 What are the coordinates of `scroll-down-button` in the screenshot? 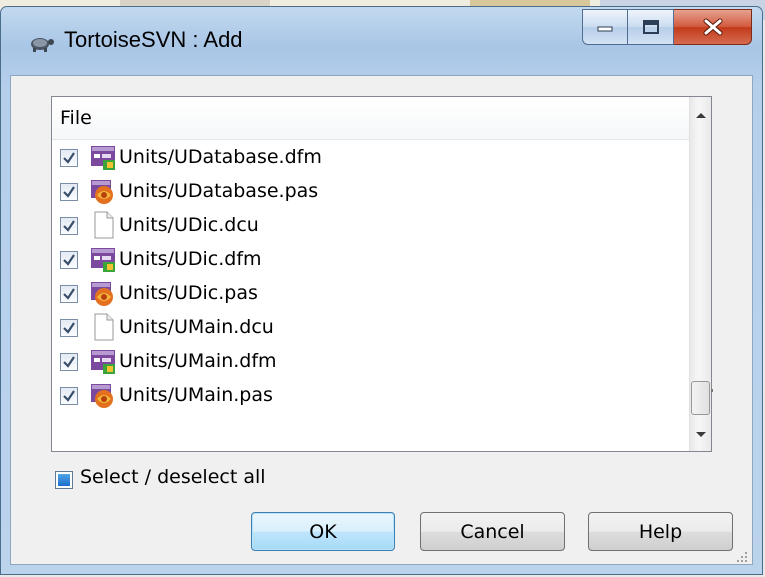 It's located at (700, 435).